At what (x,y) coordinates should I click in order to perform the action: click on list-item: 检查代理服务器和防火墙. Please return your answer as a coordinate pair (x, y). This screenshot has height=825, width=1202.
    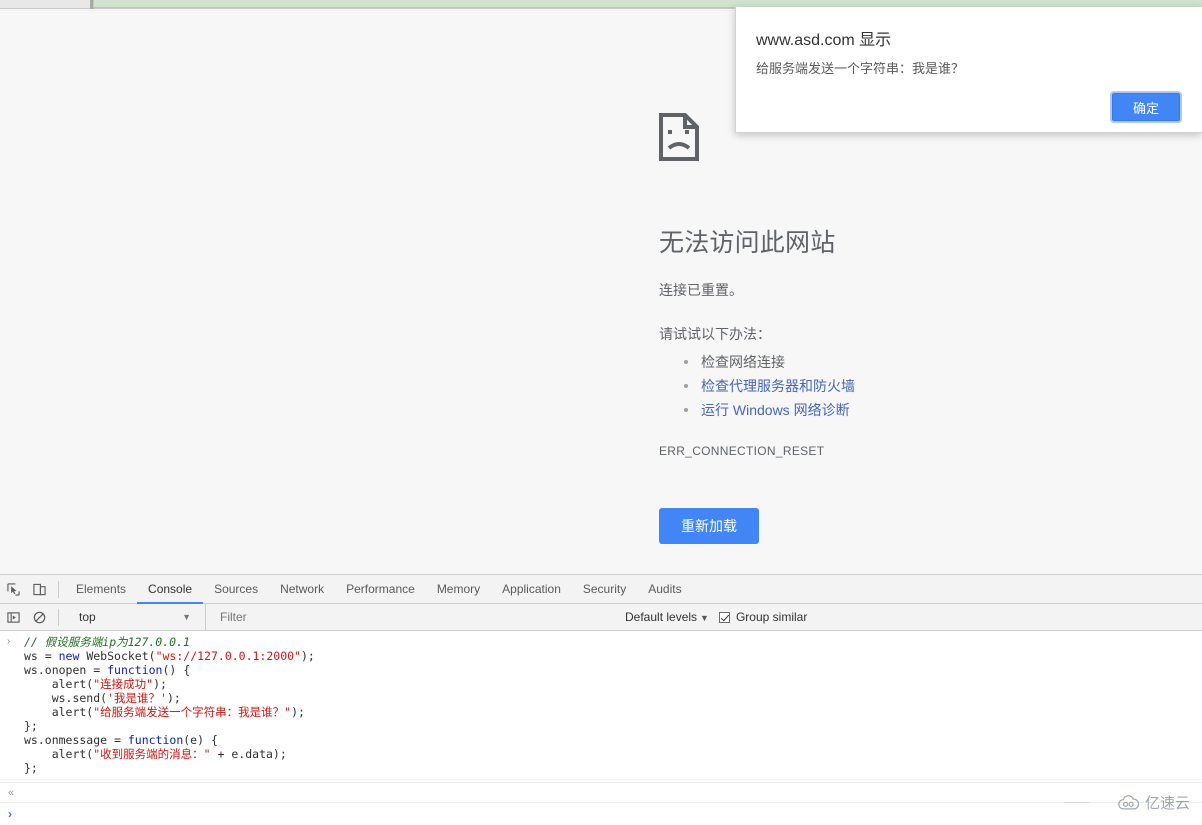
    Looking at the image, I should click on (899, 386).